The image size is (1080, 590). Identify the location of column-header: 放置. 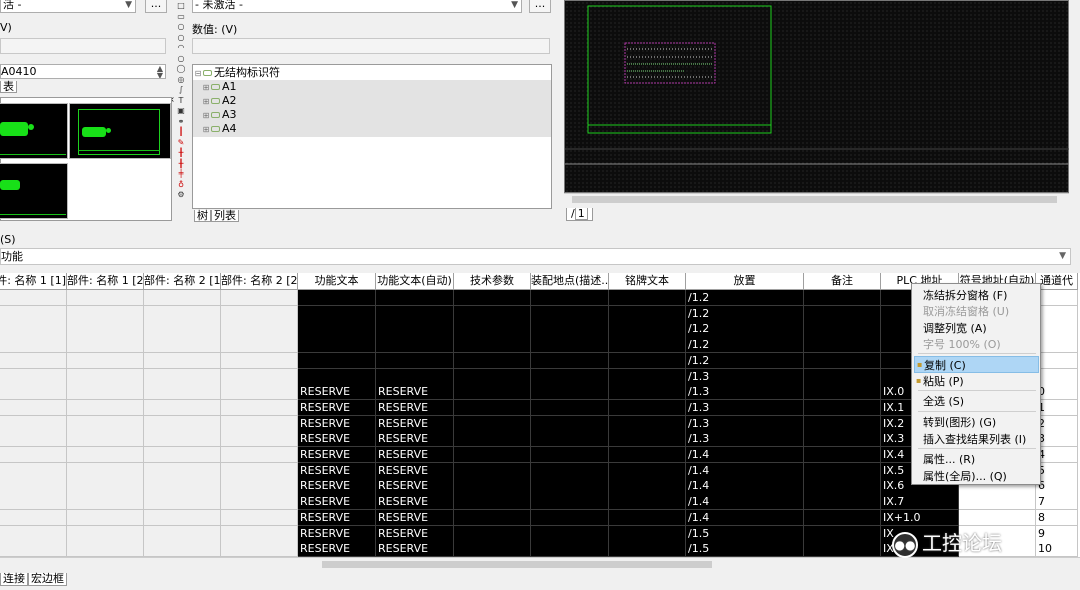
(745, 281).